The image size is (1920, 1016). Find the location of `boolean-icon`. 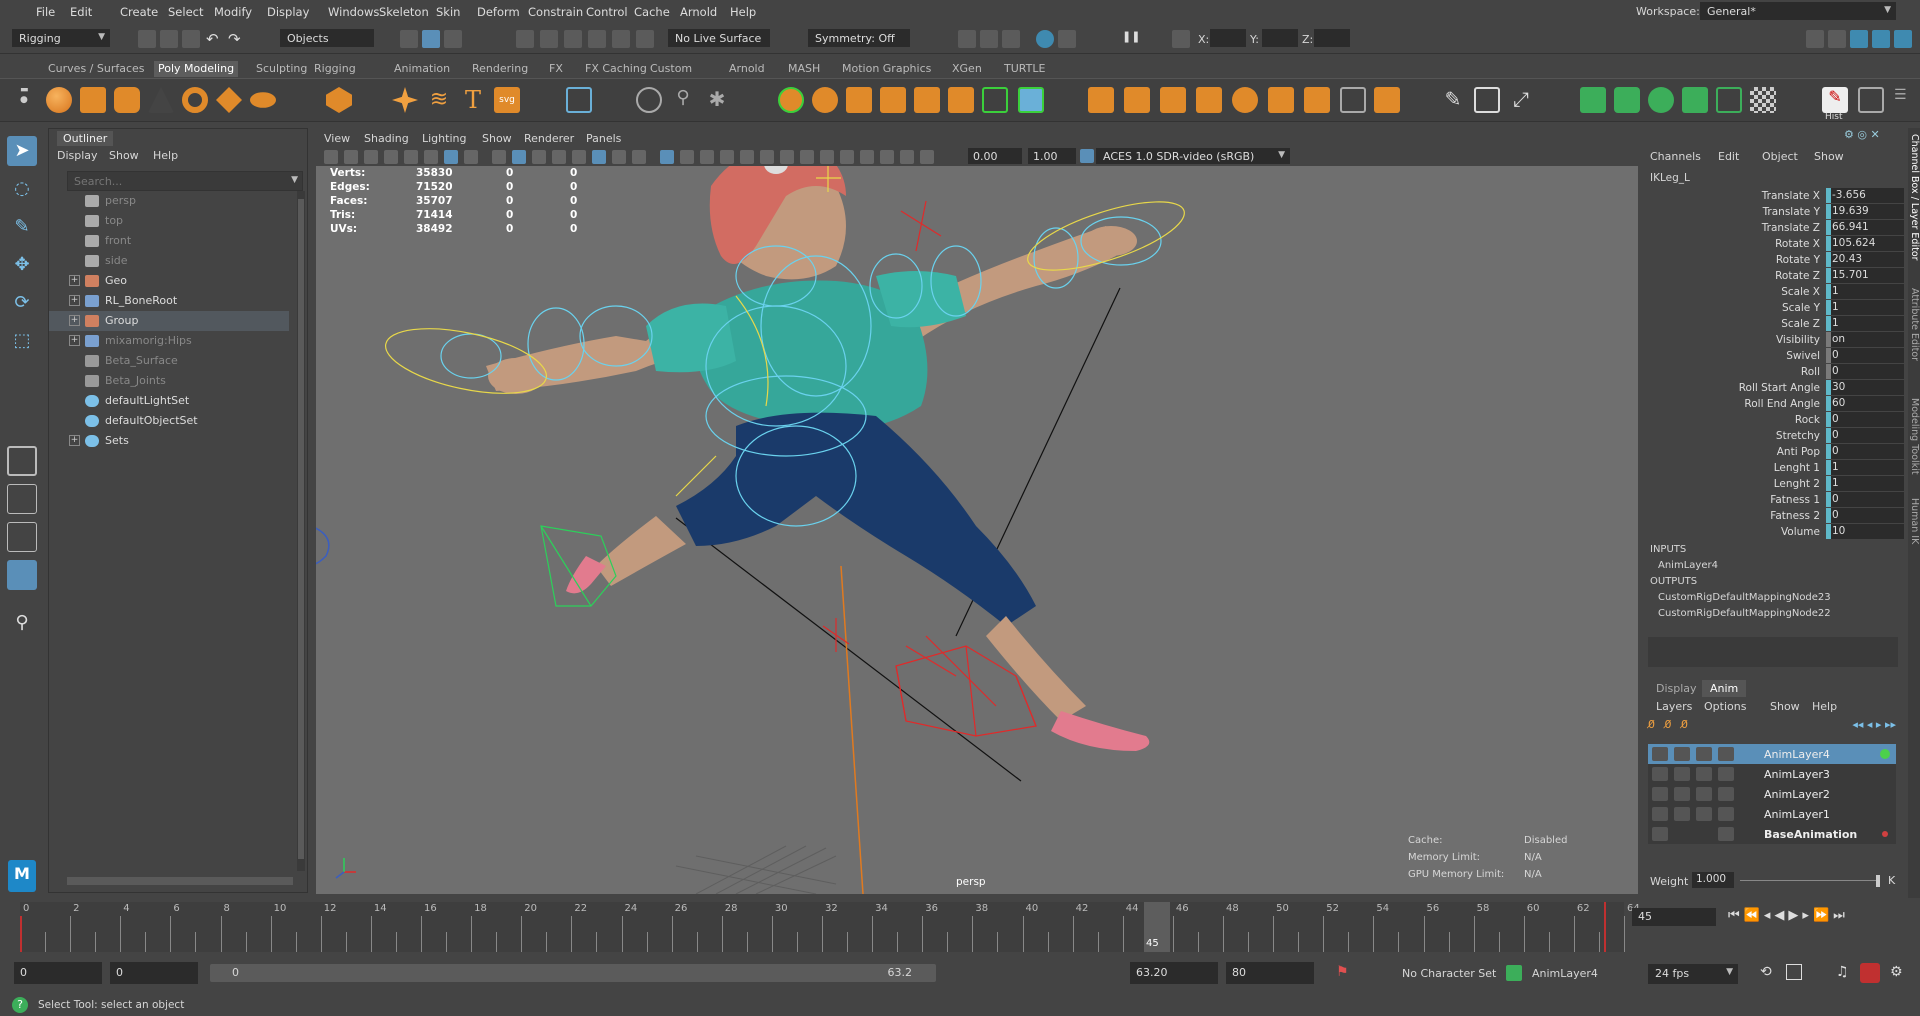

boolean-icon is located at coordinates (893, 100).